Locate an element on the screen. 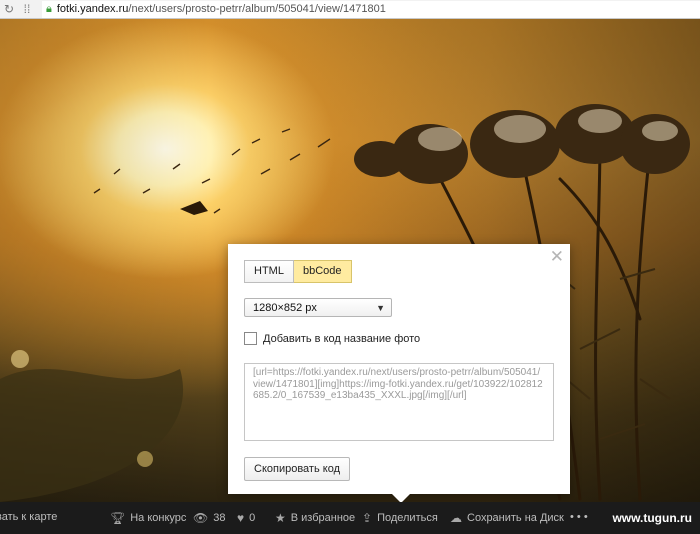  tab-html: HTML is located at coordinates (269, 271).